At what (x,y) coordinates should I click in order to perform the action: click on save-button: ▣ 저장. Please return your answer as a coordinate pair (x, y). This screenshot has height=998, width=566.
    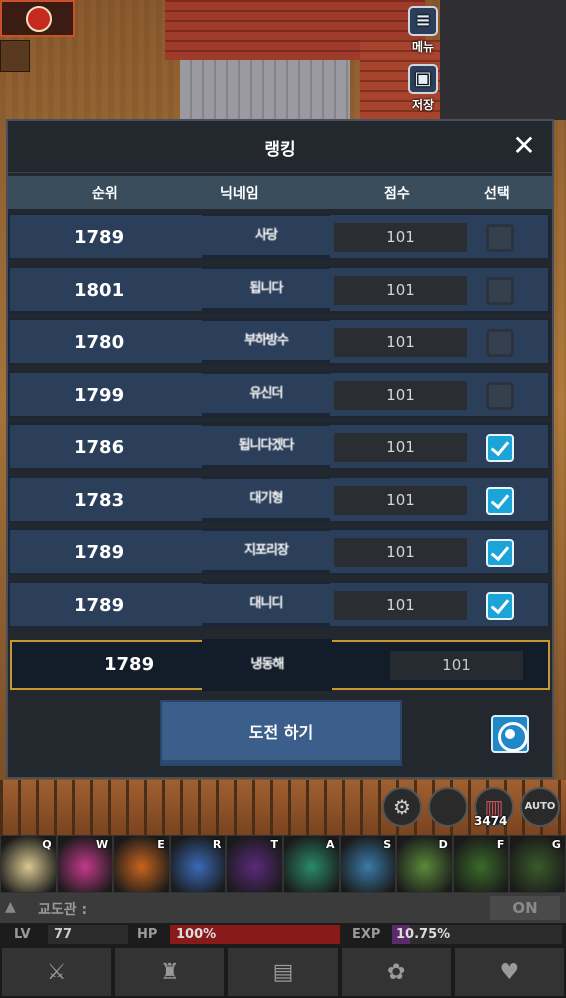
    Looking at the image, I should click on (423, 90).